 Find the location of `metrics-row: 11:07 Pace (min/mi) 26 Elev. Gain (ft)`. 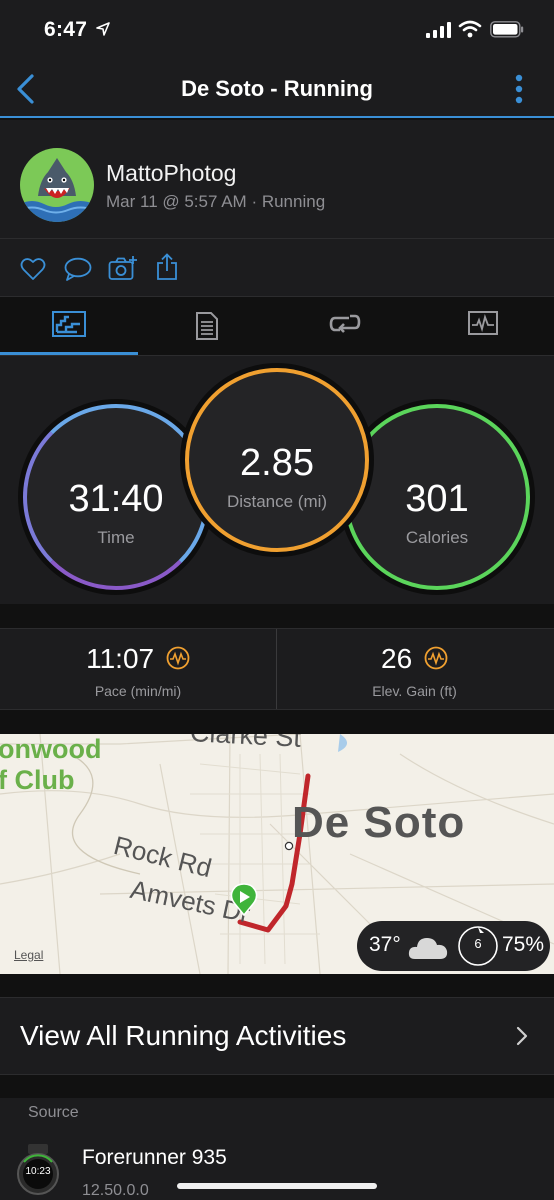

metrics-row: 11:07 Pace (min/mi) 26 Elev. Gain (ft) is located at coordinates (277, 669).